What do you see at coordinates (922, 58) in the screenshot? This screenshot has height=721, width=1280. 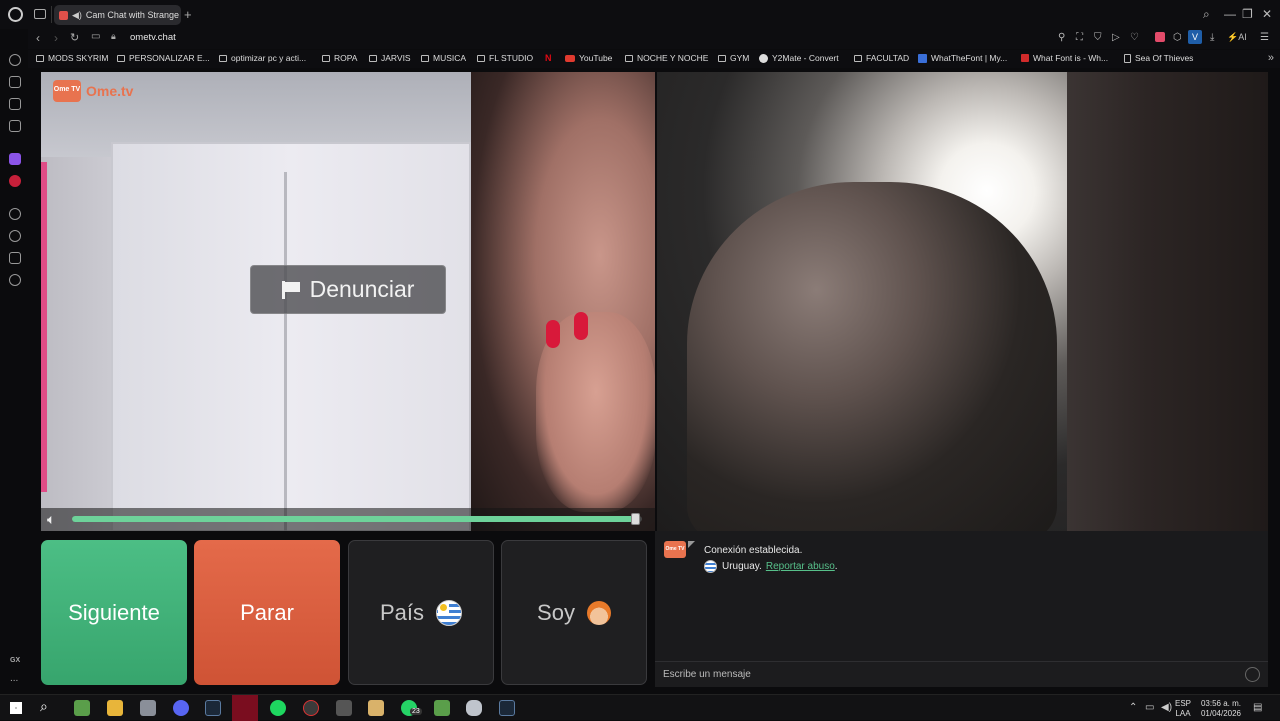 I see `whatthefont-icon` at bounding box center [922, 58].